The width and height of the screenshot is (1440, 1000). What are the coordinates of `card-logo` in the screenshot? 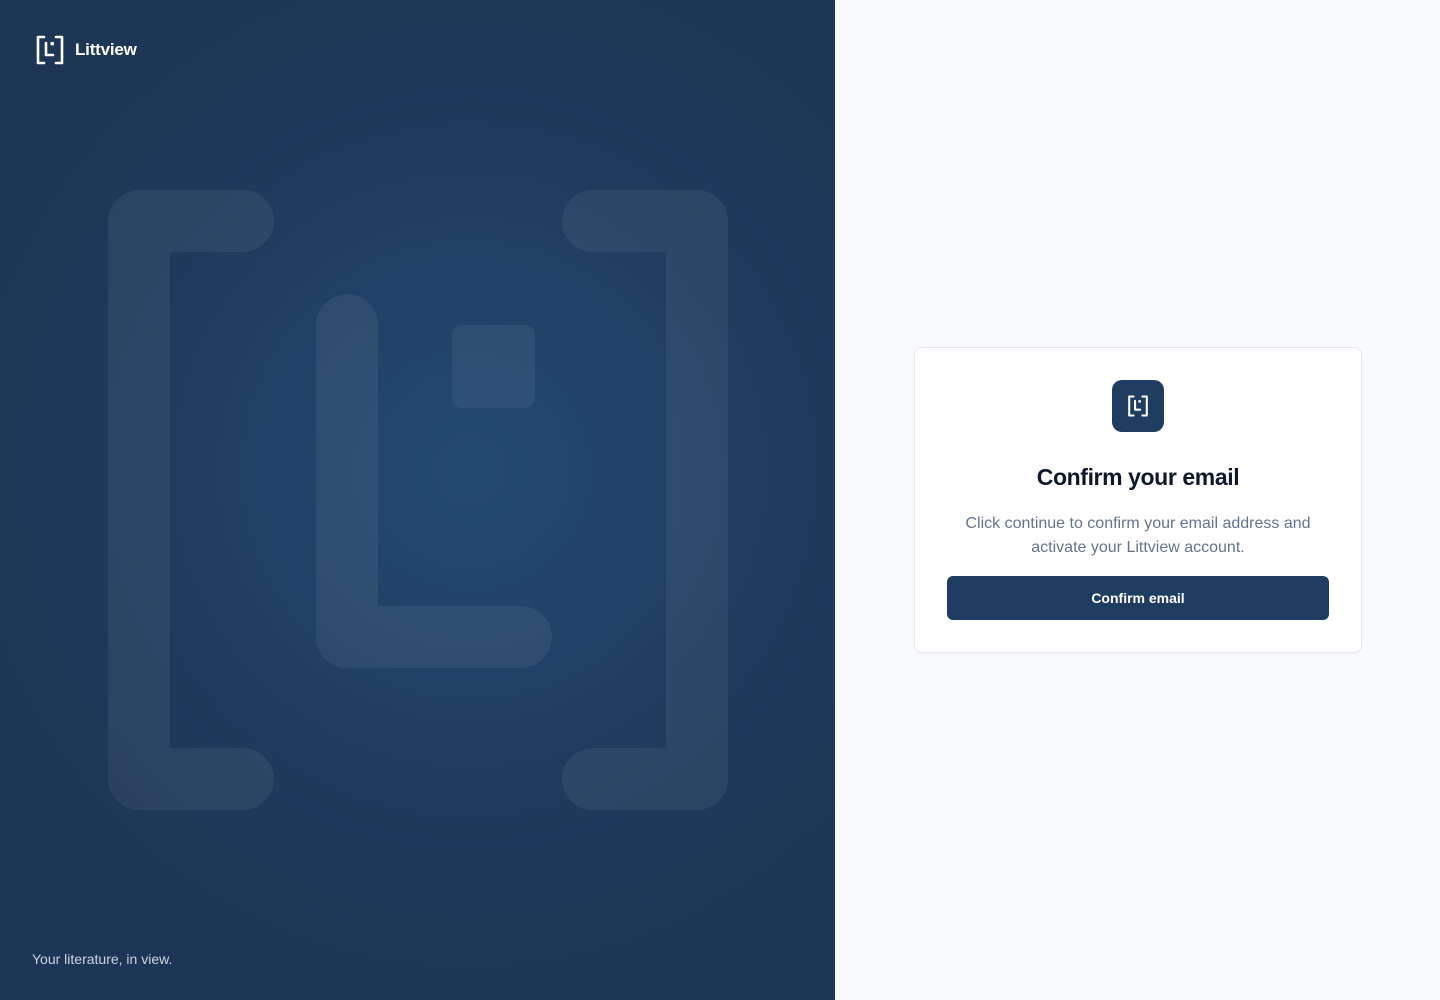 It's located at (1138, 406).